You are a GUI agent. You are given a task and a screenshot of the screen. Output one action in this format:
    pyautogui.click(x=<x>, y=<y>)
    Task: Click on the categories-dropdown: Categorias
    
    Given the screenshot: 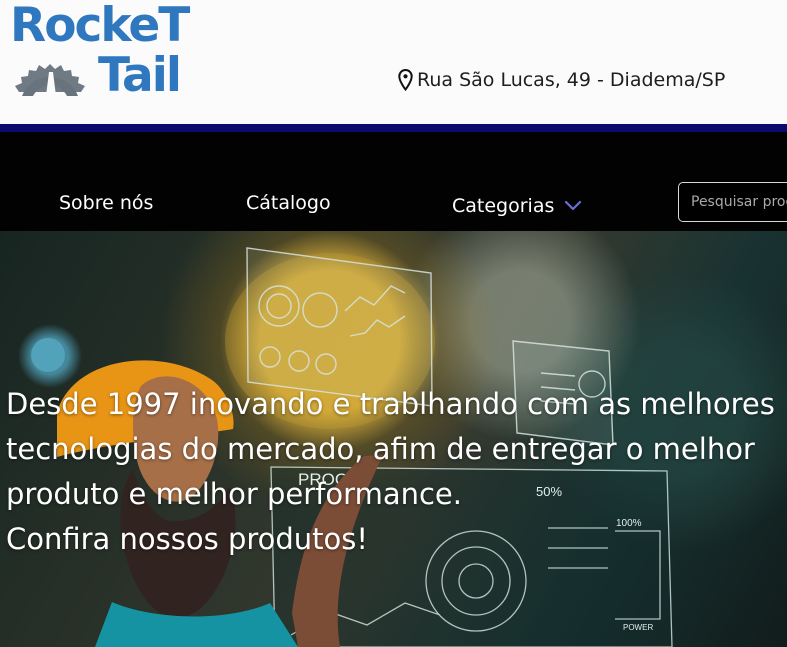 What is the action you would take?
    pyautogui.click(x=517, y=206)
    